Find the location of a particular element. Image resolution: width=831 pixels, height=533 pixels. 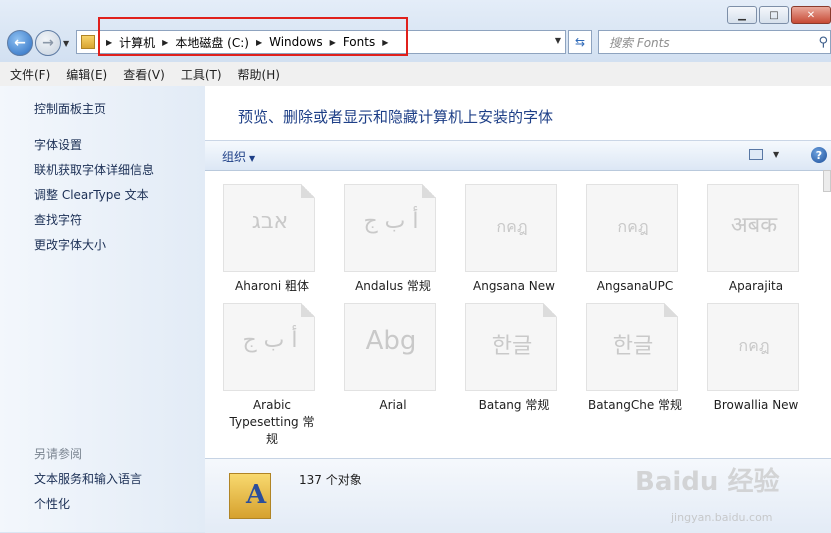

personalization-link: 个性化 is located at coordinates (52, 503).